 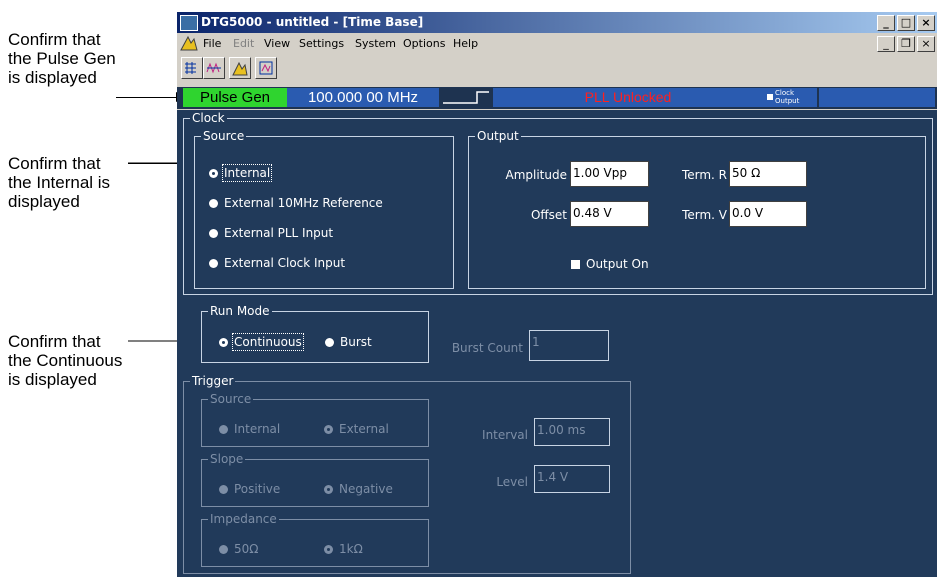 What do you see at coordinates (548, 215) in the screenshot?
I see `offset-label: Offset` at bounding box center [548, 215].